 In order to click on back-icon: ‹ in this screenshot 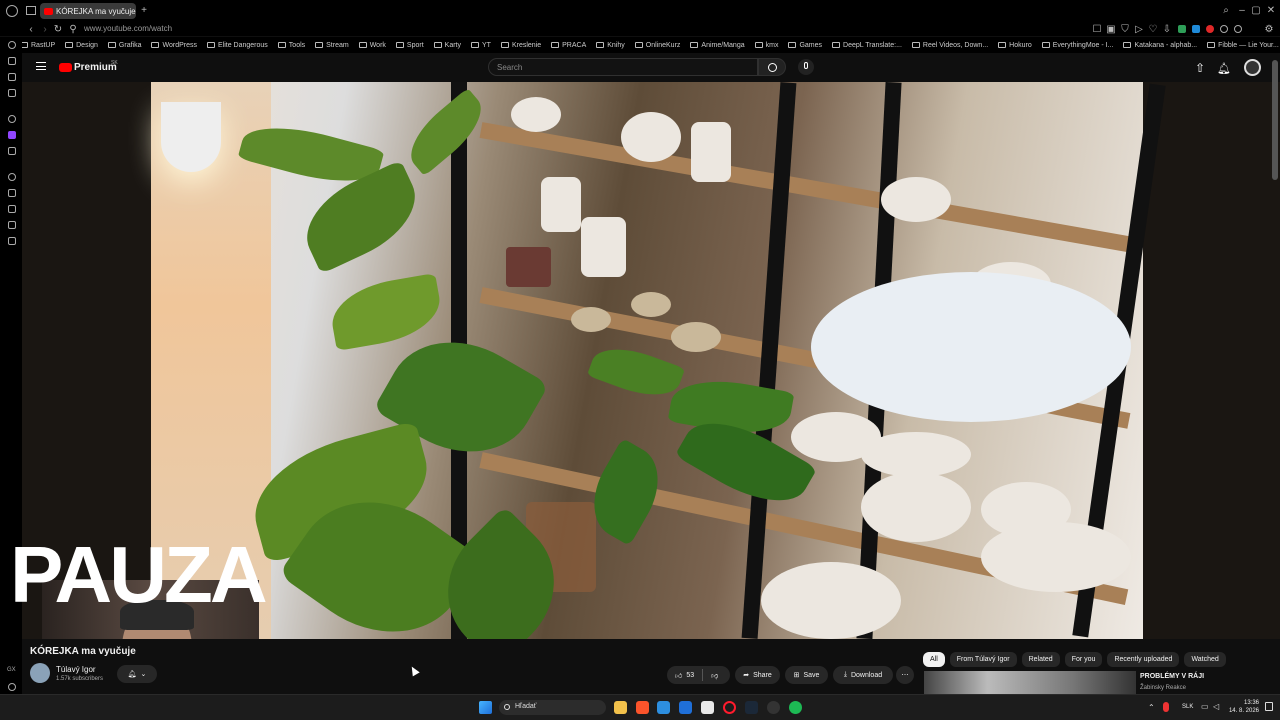, I will do `click(31, 29)`.